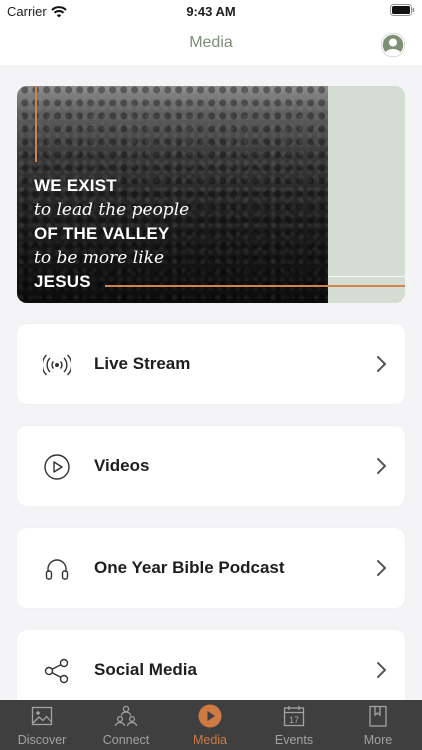  I want to click on person-circle-icon, so click(393, 45).